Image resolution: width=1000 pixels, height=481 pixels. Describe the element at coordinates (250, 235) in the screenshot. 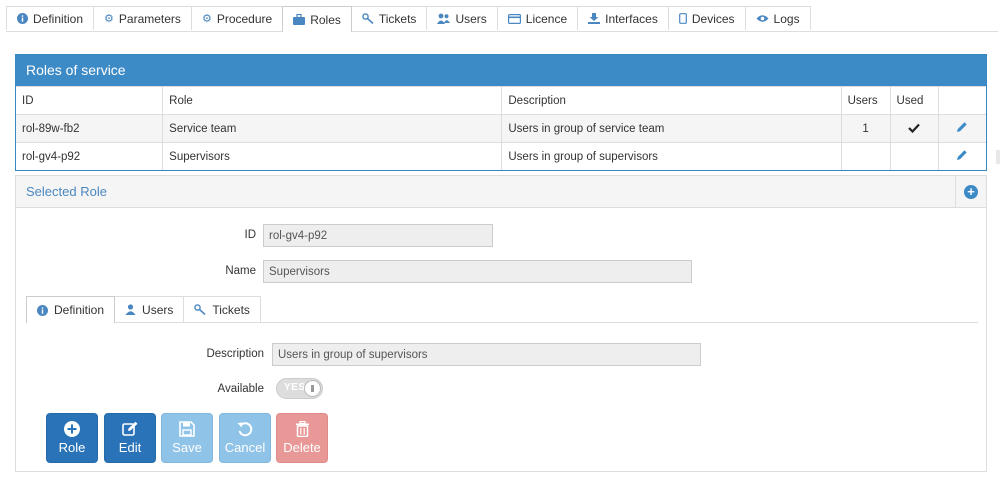

I see `id-label: ID` at that location.